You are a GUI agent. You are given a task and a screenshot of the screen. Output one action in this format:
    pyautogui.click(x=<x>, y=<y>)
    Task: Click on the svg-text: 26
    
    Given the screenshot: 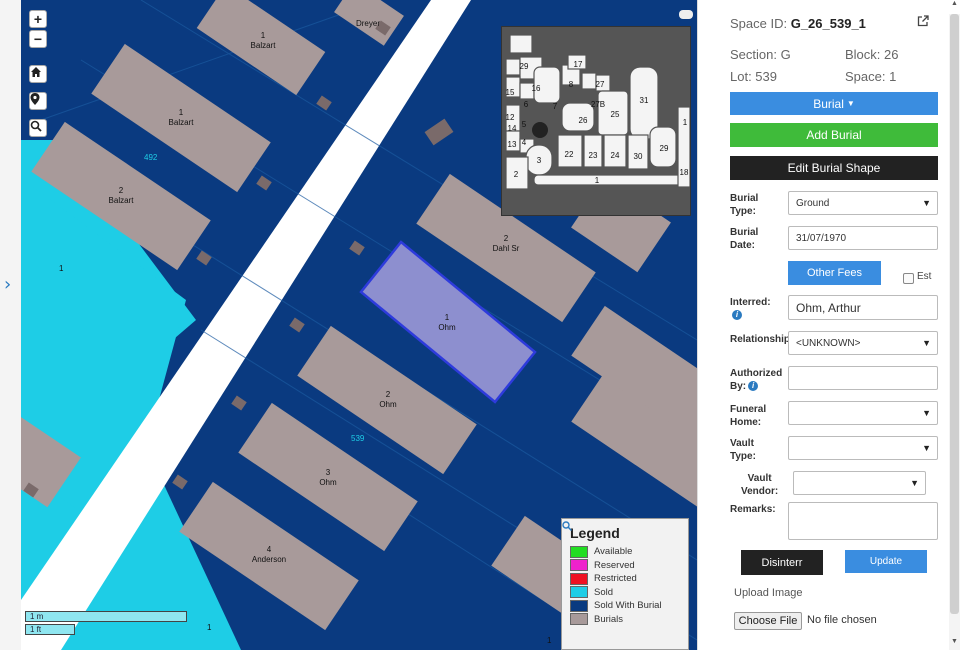 What is the action you would take?
    pyautogui.click(x=583, y=120)
    